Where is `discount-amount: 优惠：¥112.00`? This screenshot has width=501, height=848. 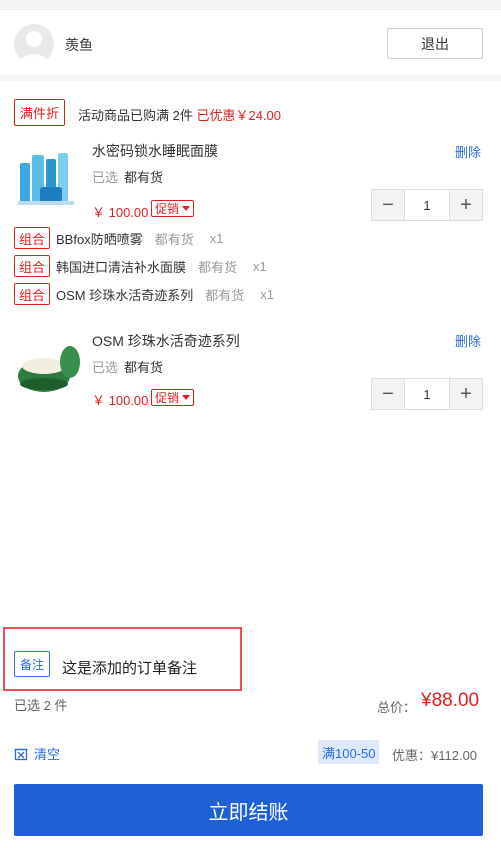
discount-amount: 优惠：¥112.00 is located at coordinates (435, 755).